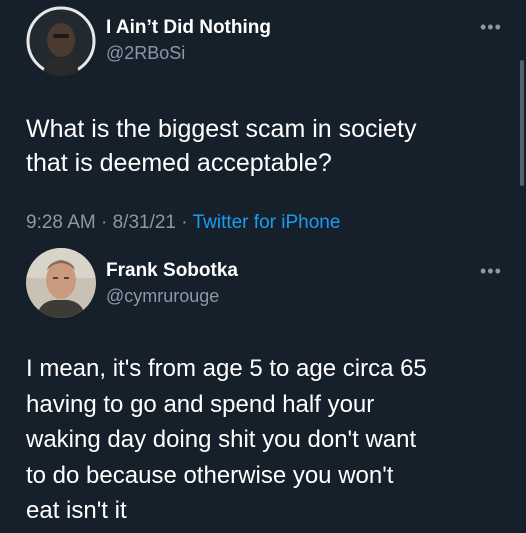 The image size is (526, 533). I want to click on tweet-source-link: Twitter for iPhone, so click(267, 222).